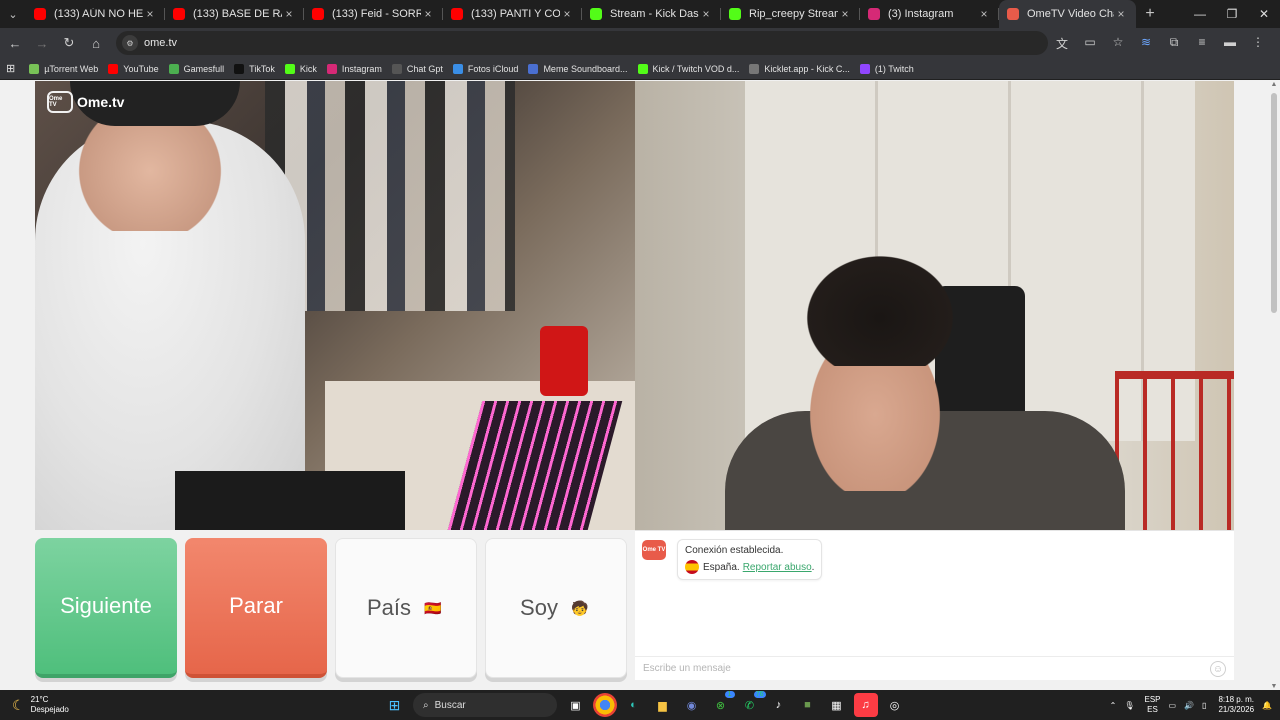 The image size is (1280, 720). What do you see at coordinates (865, 705) in the screenshot?
I see `apple-music-icon: ♫` at bounding box center [865, 705].